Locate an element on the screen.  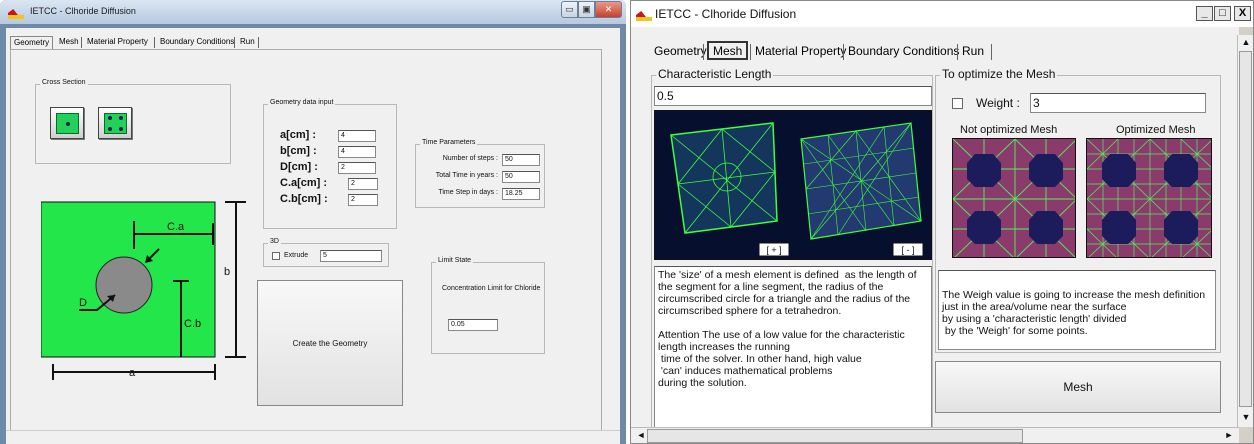
weight-input: 3 is located at coordinates (1118, 103).